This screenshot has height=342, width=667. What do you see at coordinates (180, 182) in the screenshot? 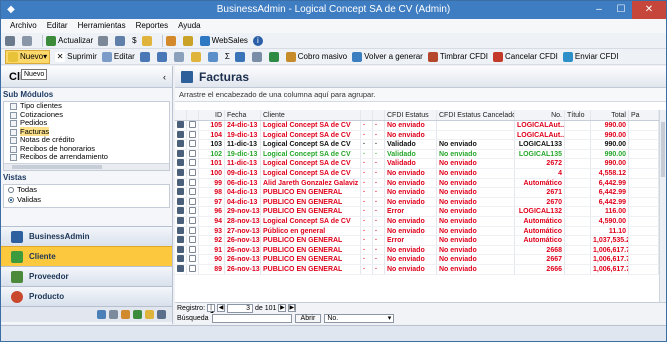
I see `user-icon` at bounding box center [180, 182].